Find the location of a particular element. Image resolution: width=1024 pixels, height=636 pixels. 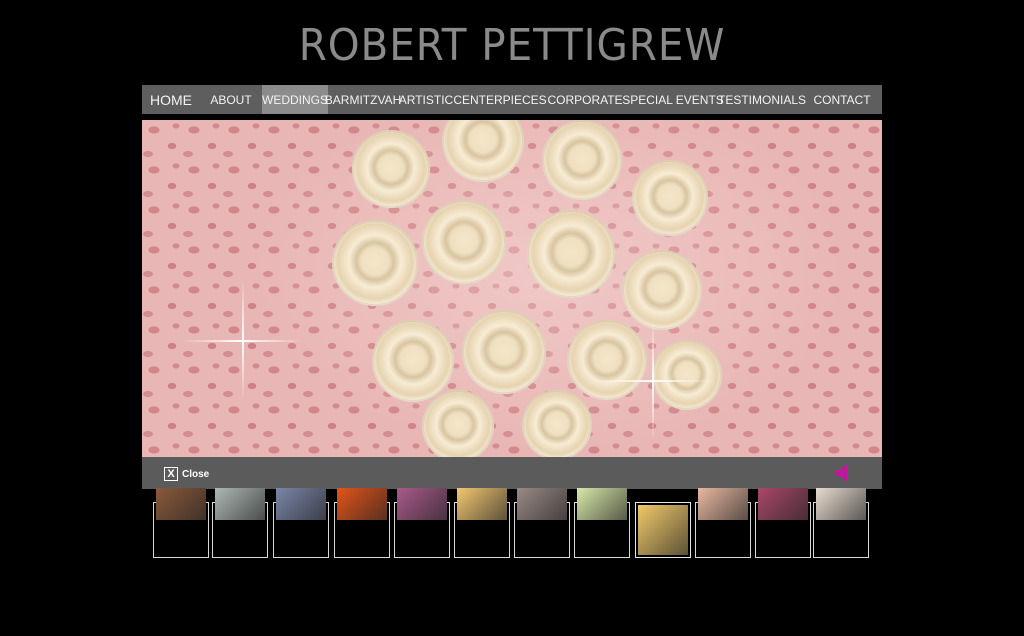

nav-item-special-events: SPECIAL EVENTS is located at coordinates (673, 99).